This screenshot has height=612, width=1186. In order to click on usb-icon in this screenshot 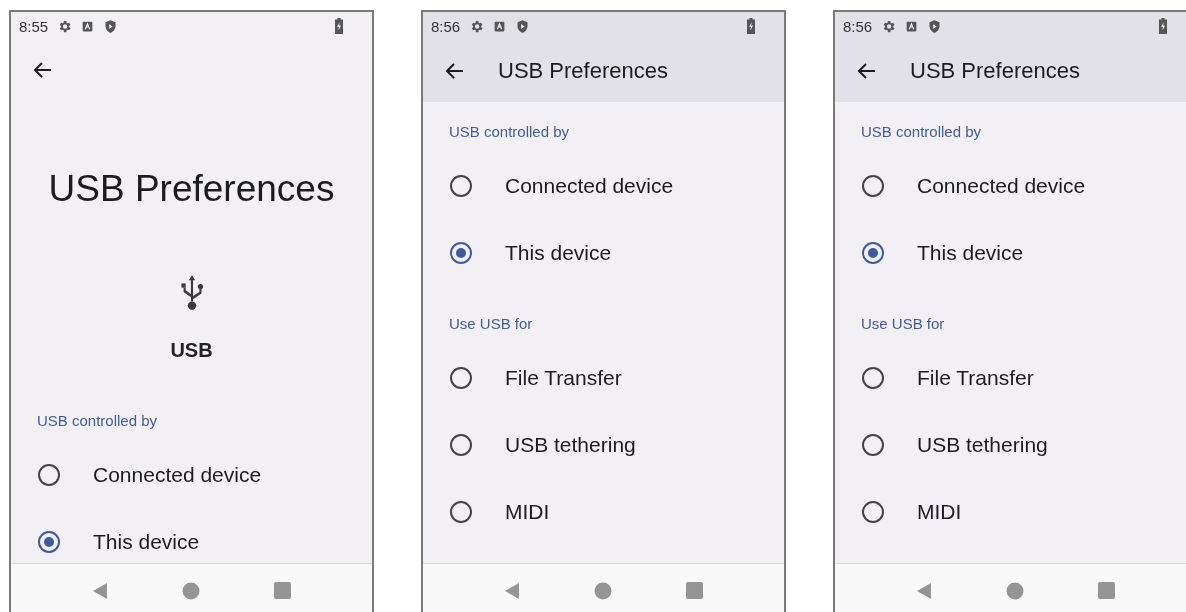, I will do `click(191, 294)`.